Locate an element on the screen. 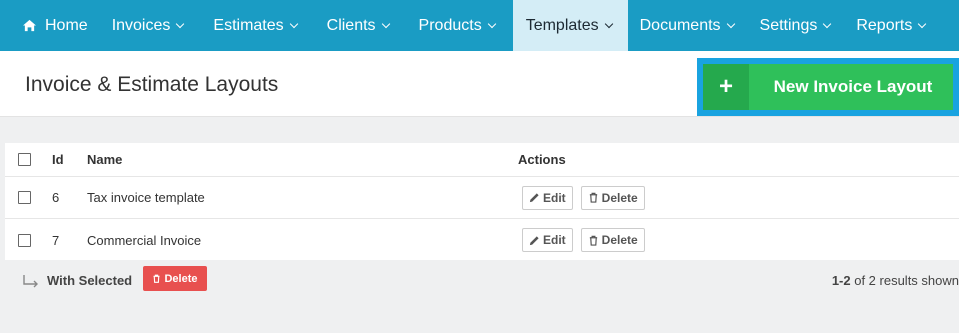 This screenshot has height=333, width=959. nav-documents-label: Documents is located at coordinates (680, 25).